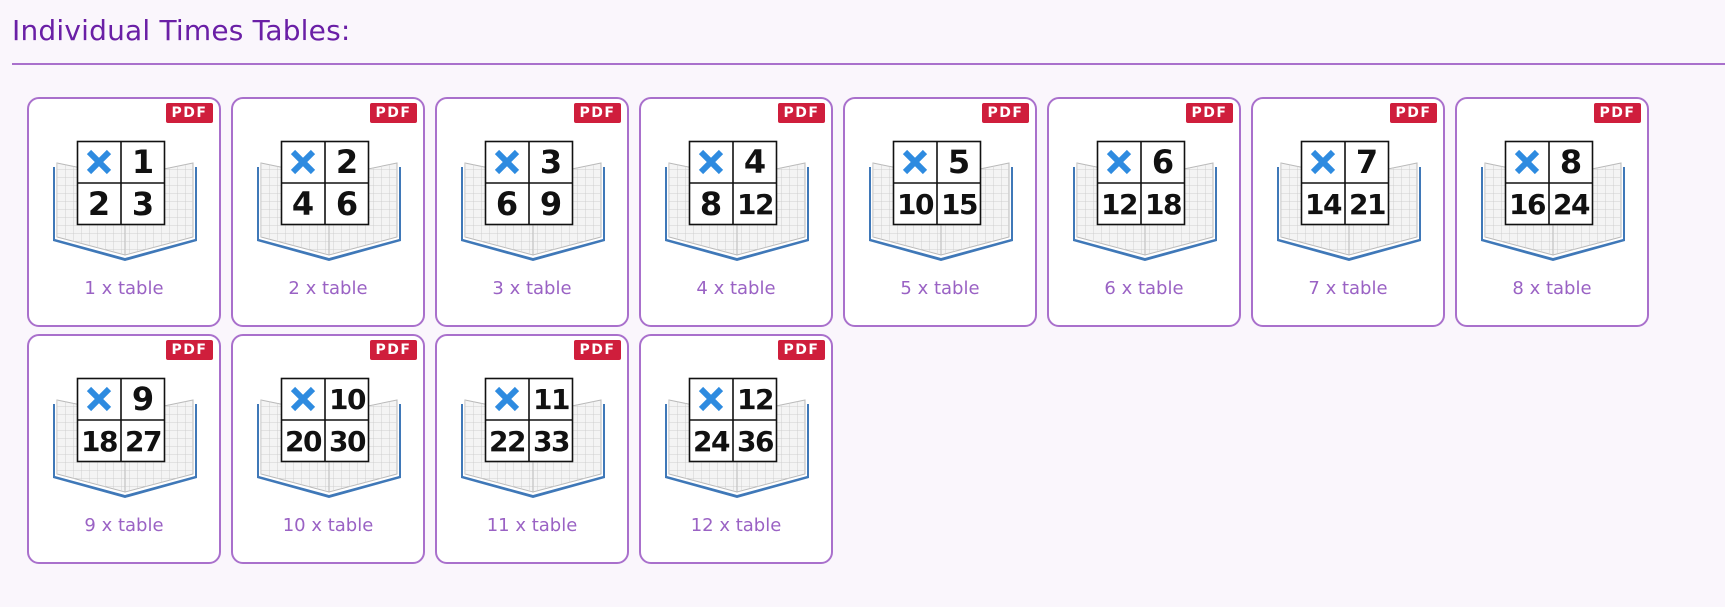 This screenshot has width=1725, height=607. What do you see at coordinates (868, 64) in the screenshot?
I see `heading-divider` at bounding box center [868, 64].